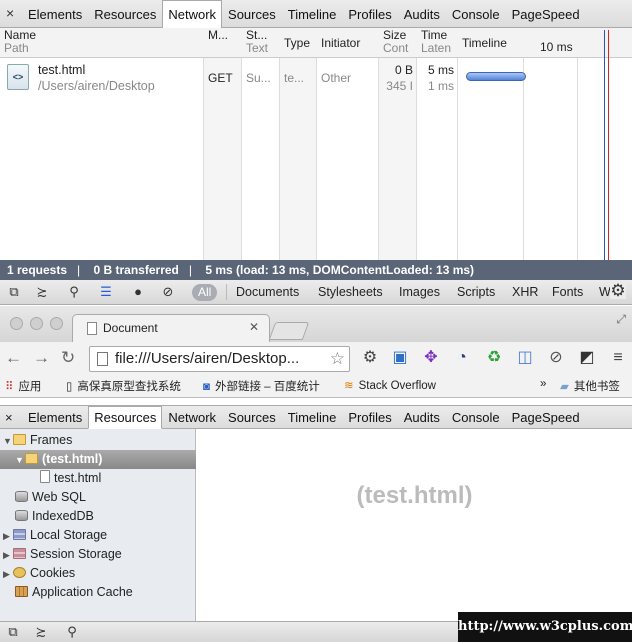 This screenshot has height=642, width=632. What do you see at coordinates (400, 358) in the screenshot?
I see `screenshot-extension-icon: ▣` at bounding box center [400, 358].